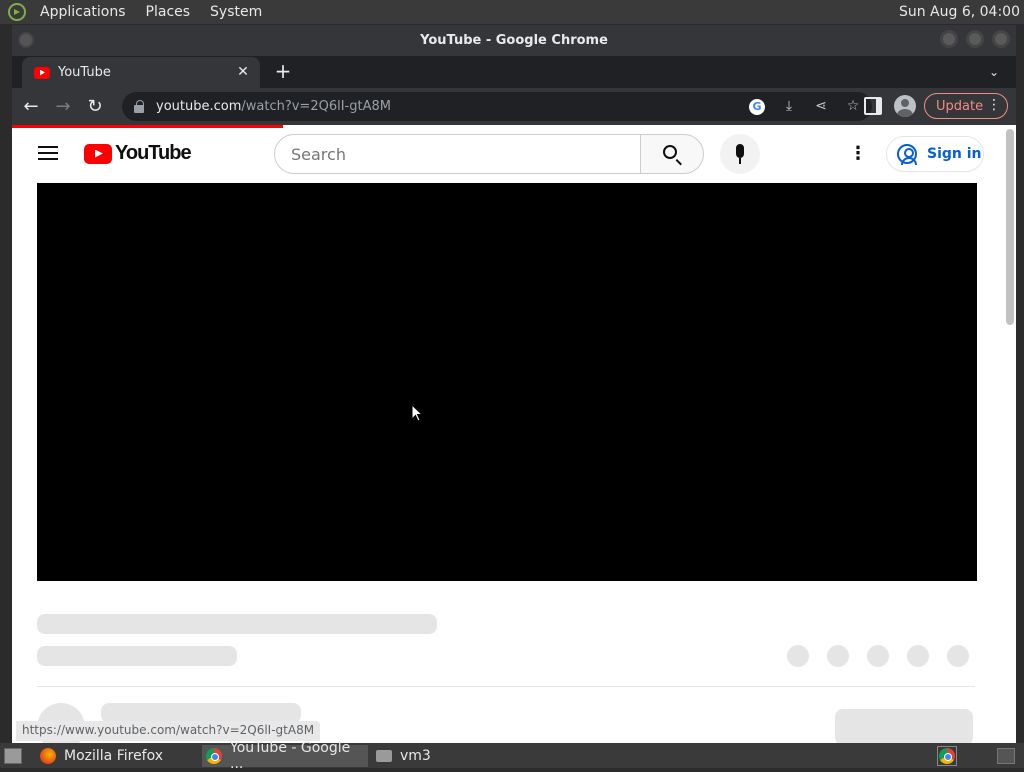 This screenshot has width=1024, height=772. Describe the element at coordinates (873, 106) in the screenshot. I see `side-panel-icon` at that location.